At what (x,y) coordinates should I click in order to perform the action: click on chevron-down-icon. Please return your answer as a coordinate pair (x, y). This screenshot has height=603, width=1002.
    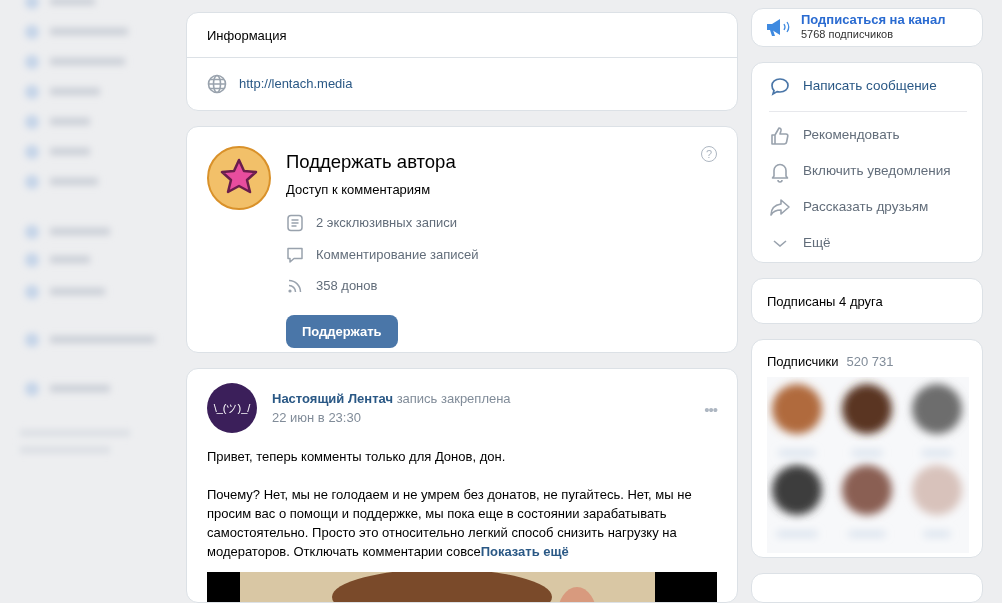
    Looking at the image, I should click on (780, 244).